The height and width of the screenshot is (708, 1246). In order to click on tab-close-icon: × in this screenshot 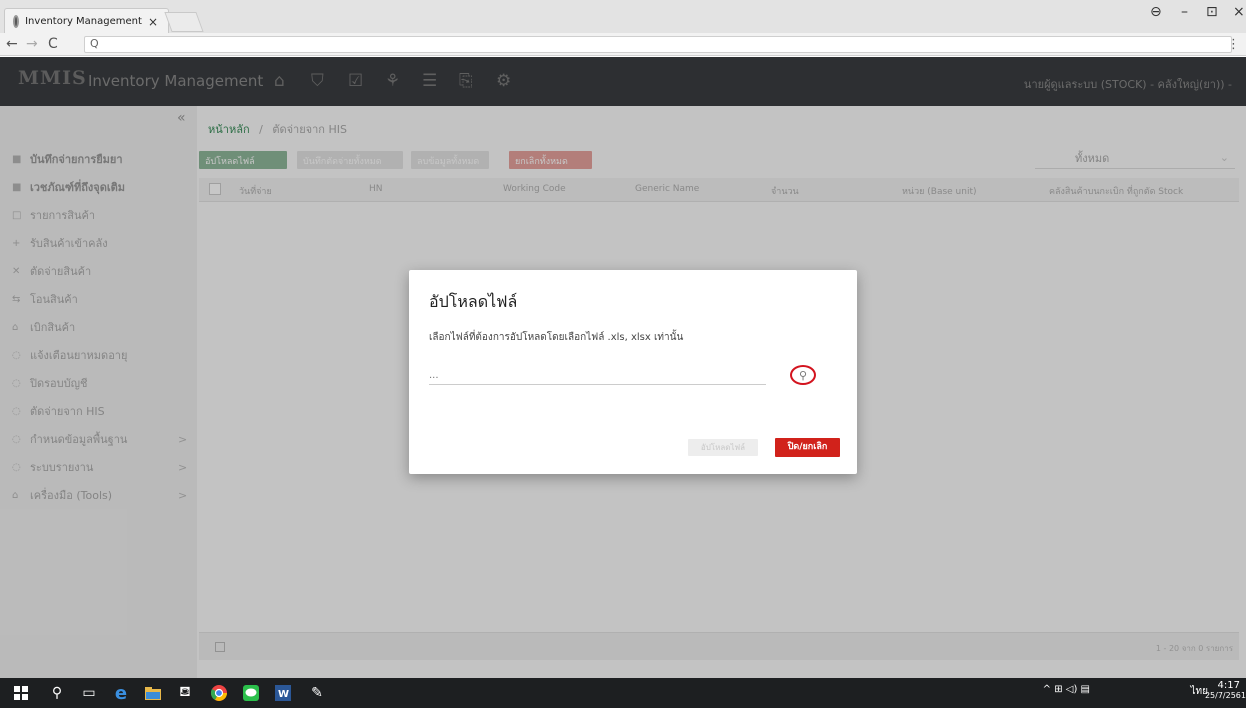, I will do `click(153, 22)`.